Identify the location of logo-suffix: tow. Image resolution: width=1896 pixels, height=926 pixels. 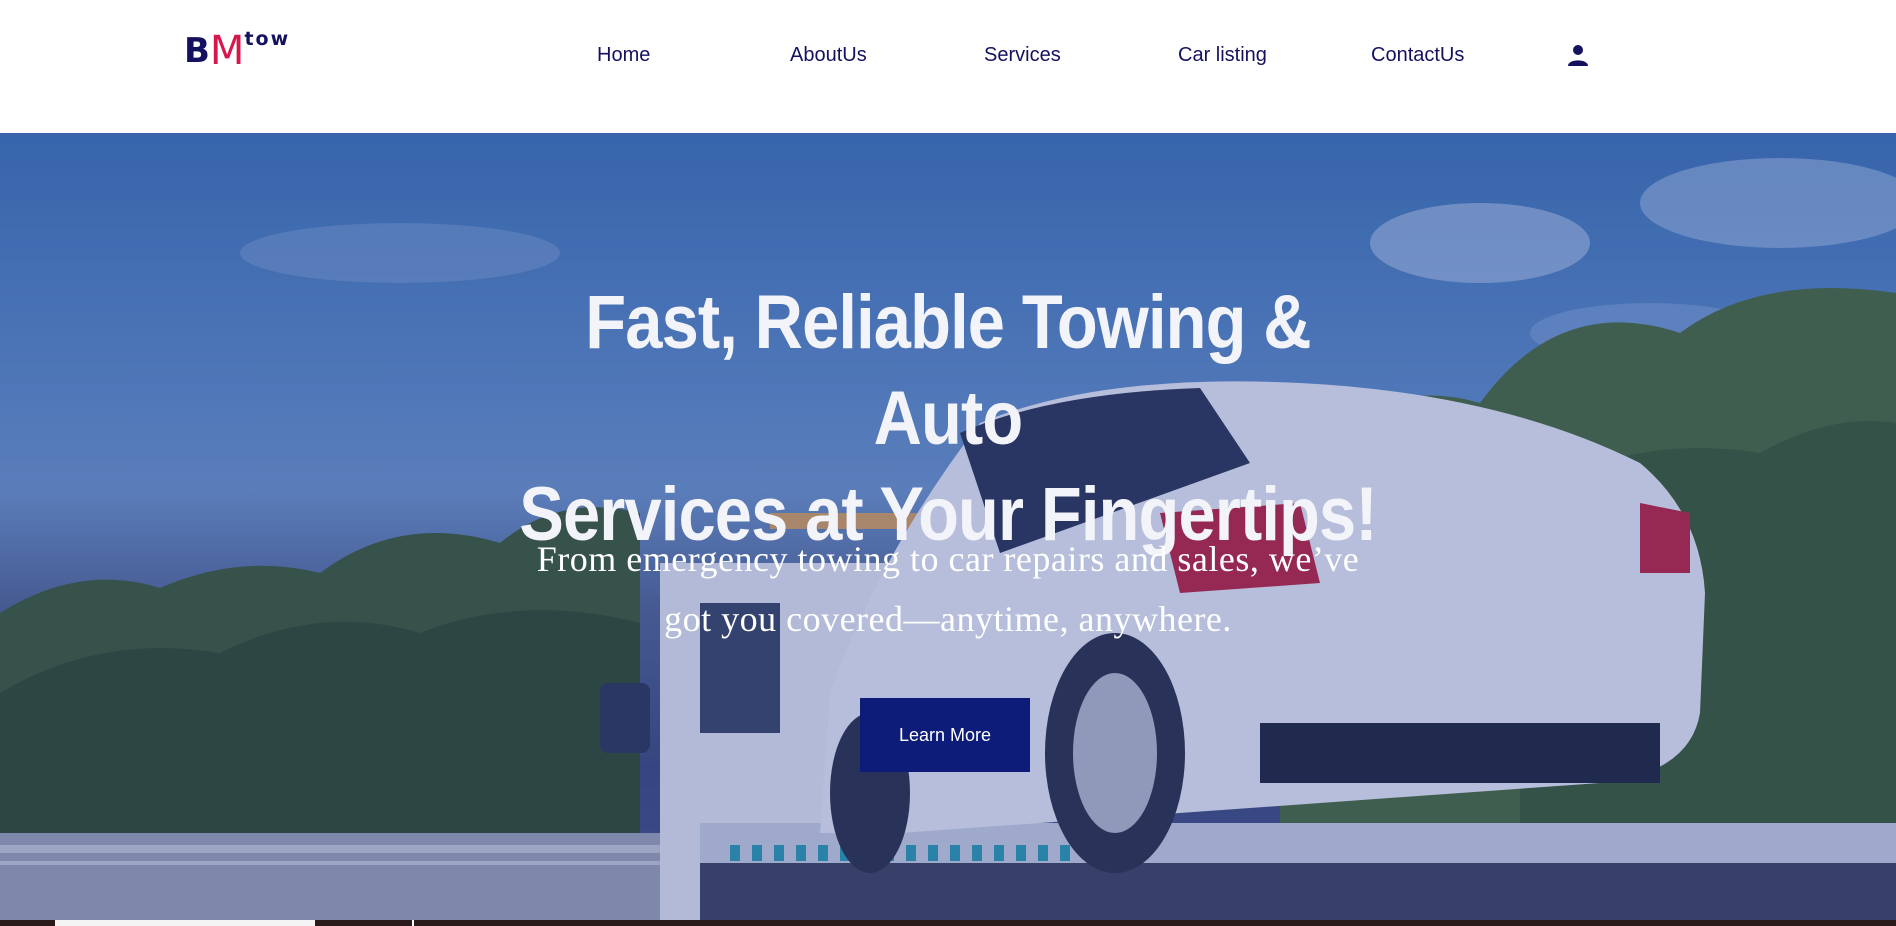
(267, 39).